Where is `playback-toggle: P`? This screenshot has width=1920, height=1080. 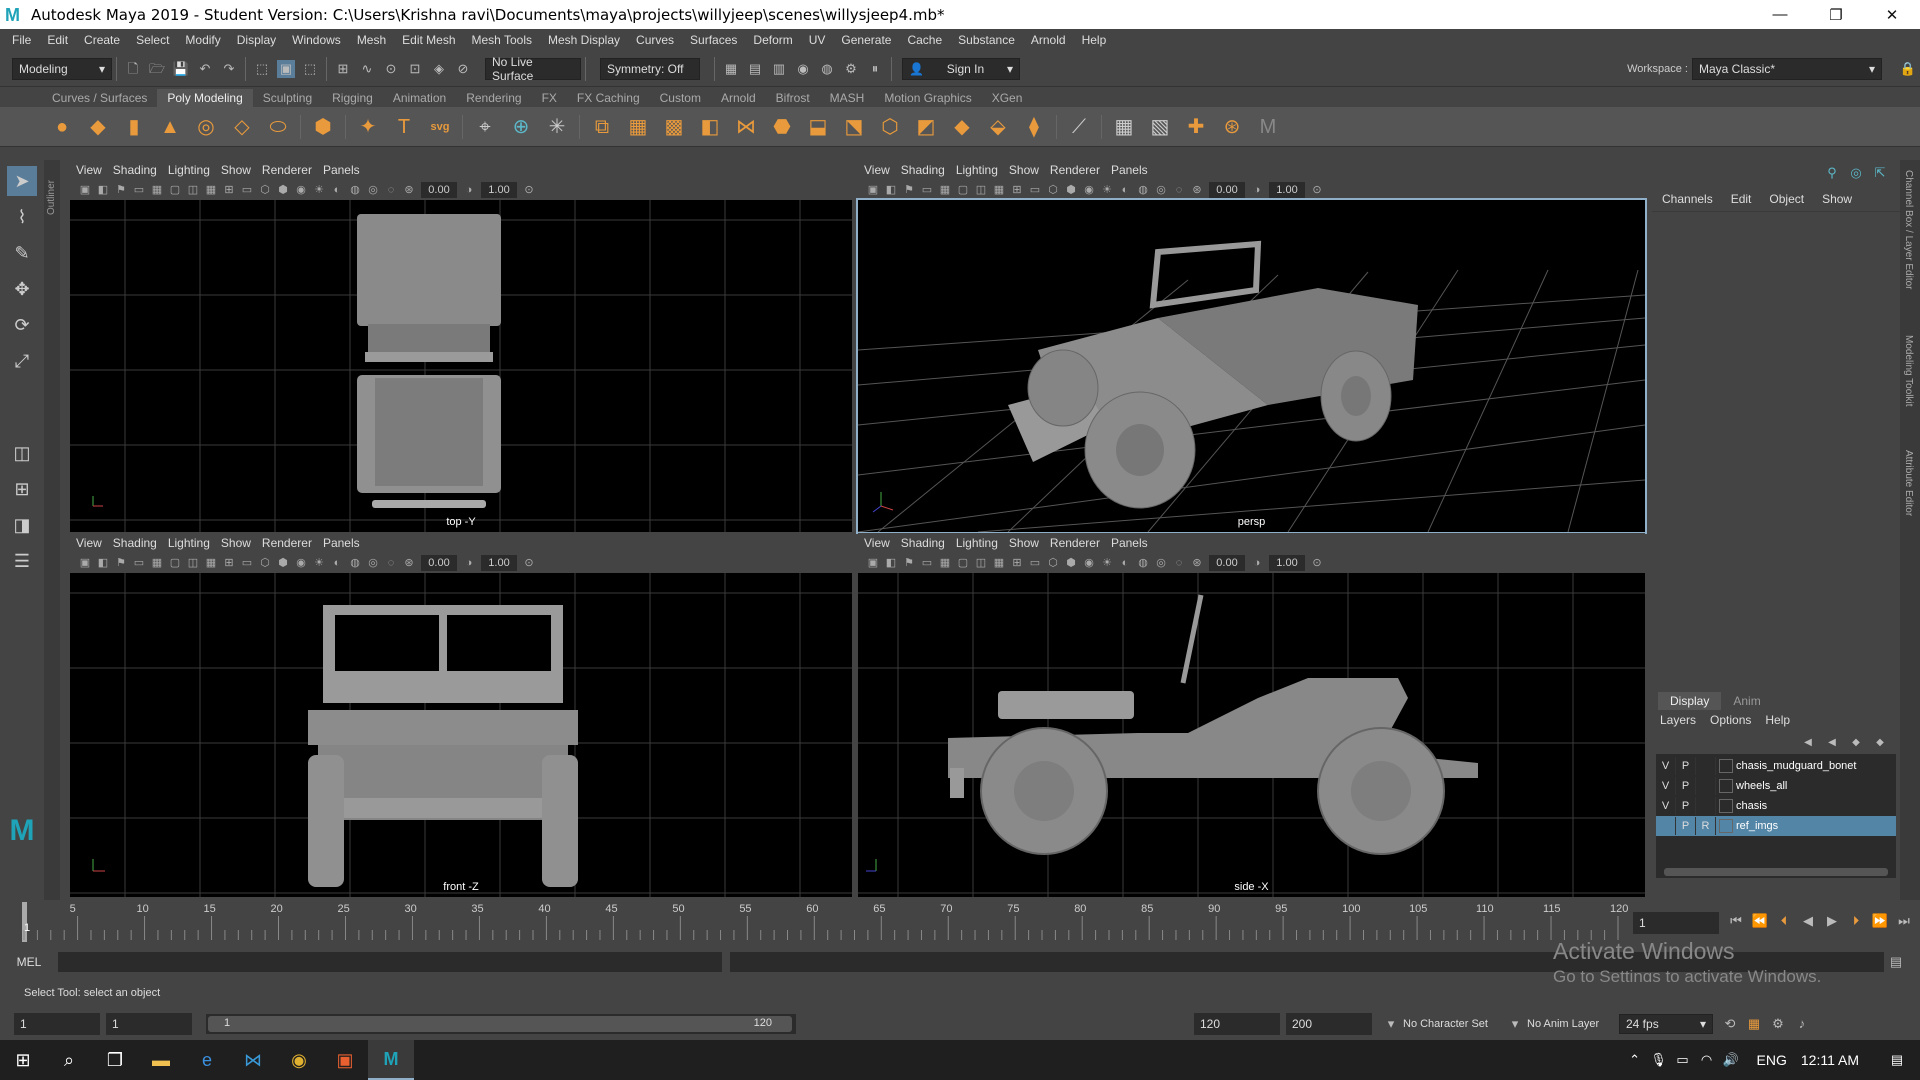
playback-toggle: P is located at coordinates (1686, 826).